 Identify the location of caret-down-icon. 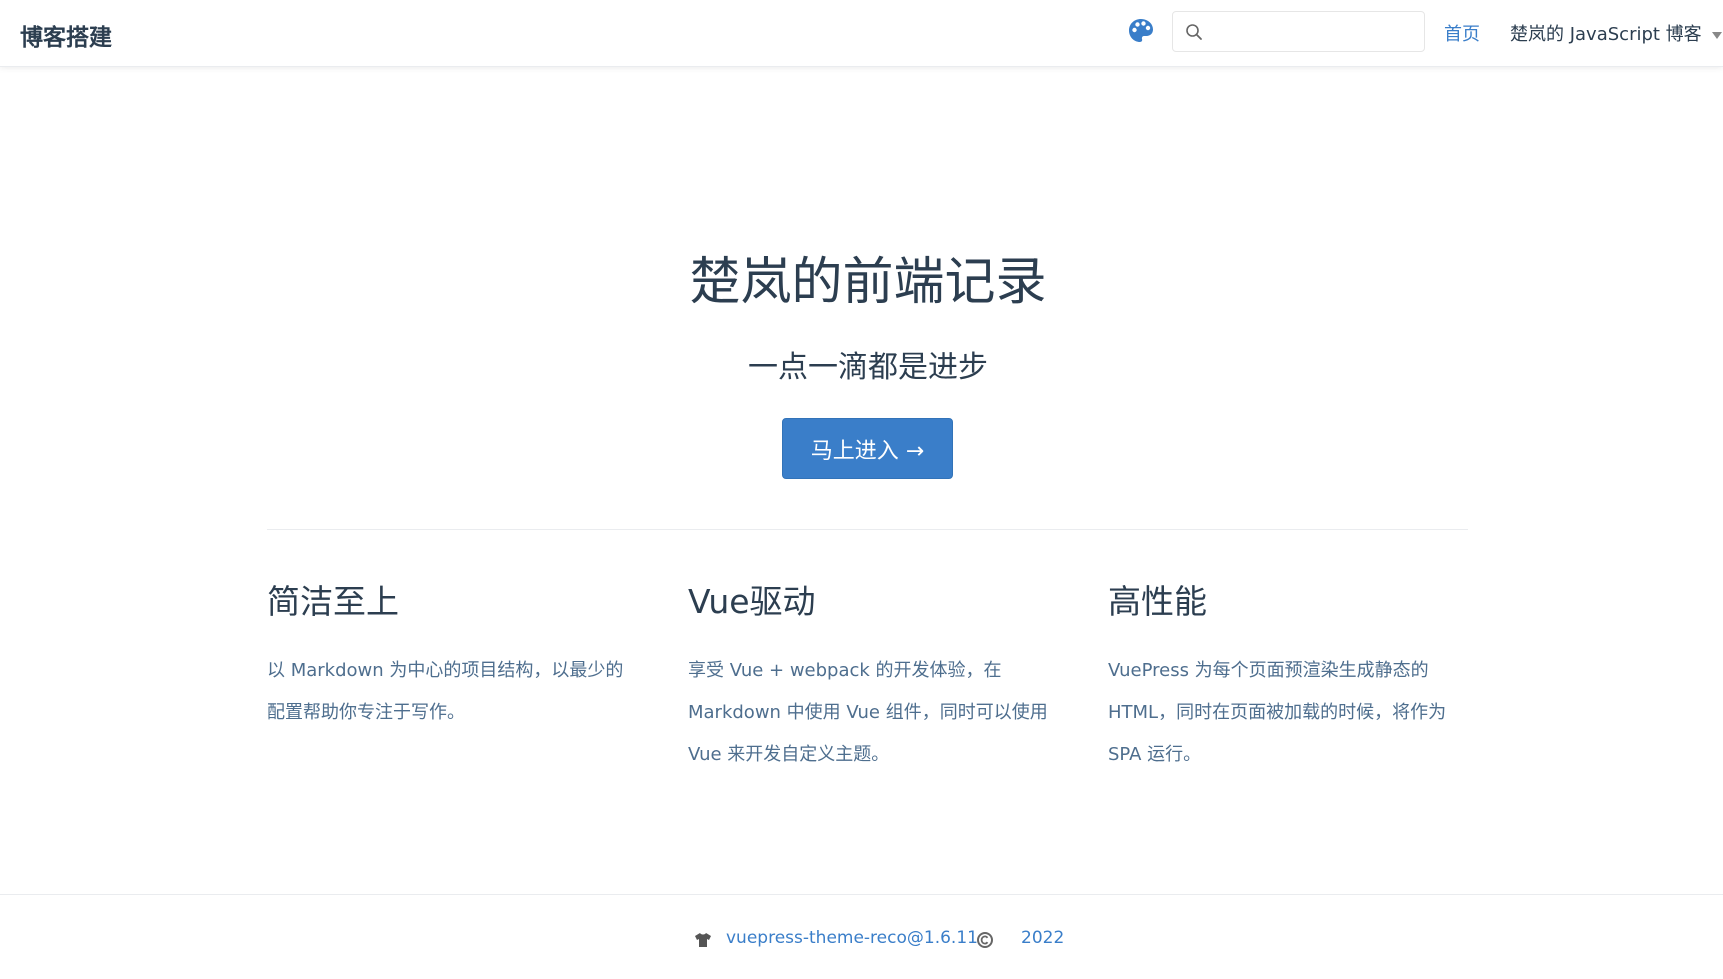
(1716, 35).